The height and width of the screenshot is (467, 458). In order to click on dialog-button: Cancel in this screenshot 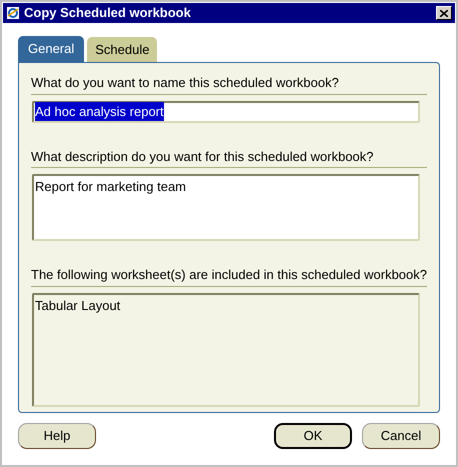, I will do `click(401, 436)`.